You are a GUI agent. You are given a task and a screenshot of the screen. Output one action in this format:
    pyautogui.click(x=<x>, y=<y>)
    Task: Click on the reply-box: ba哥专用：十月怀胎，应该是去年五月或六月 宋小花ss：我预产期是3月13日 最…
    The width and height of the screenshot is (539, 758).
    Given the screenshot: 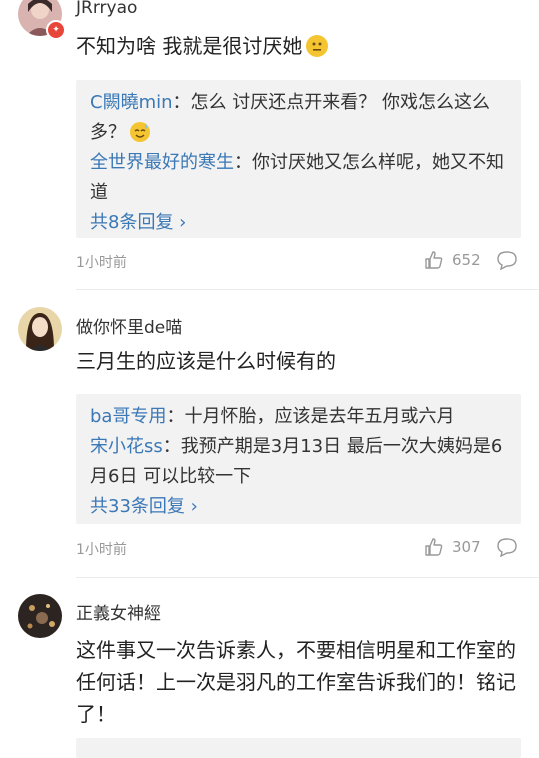 What is the action you would take?
    pyautogui.click(x=298, y=459)
    